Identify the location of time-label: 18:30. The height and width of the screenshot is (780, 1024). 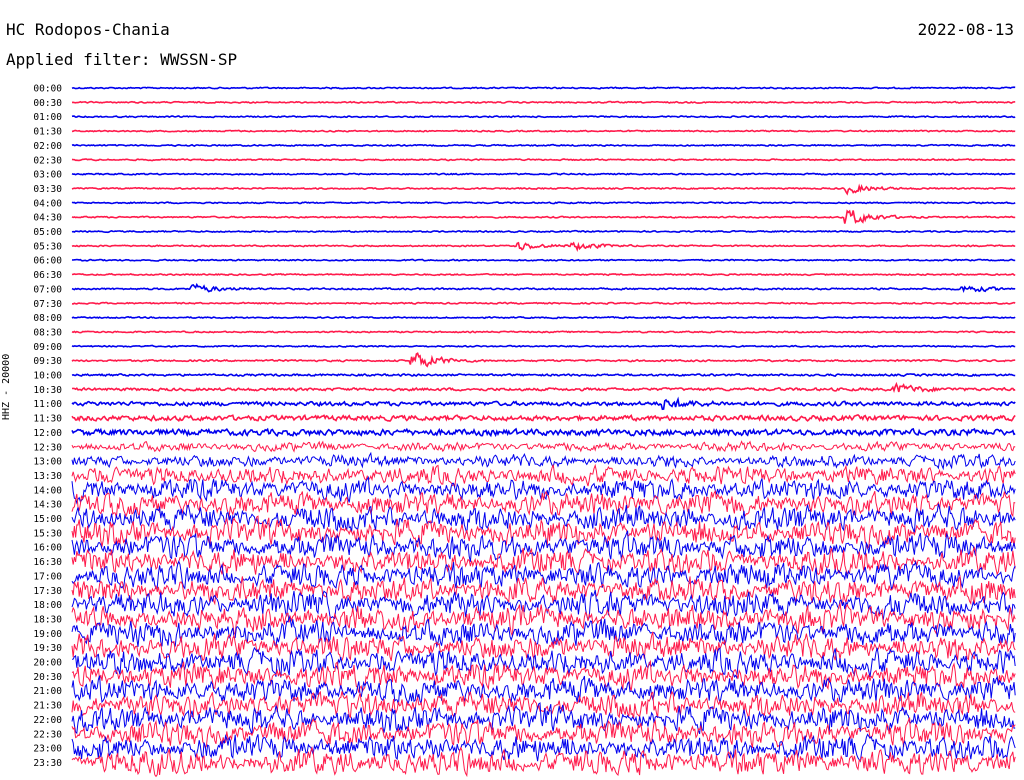
(47, 619).